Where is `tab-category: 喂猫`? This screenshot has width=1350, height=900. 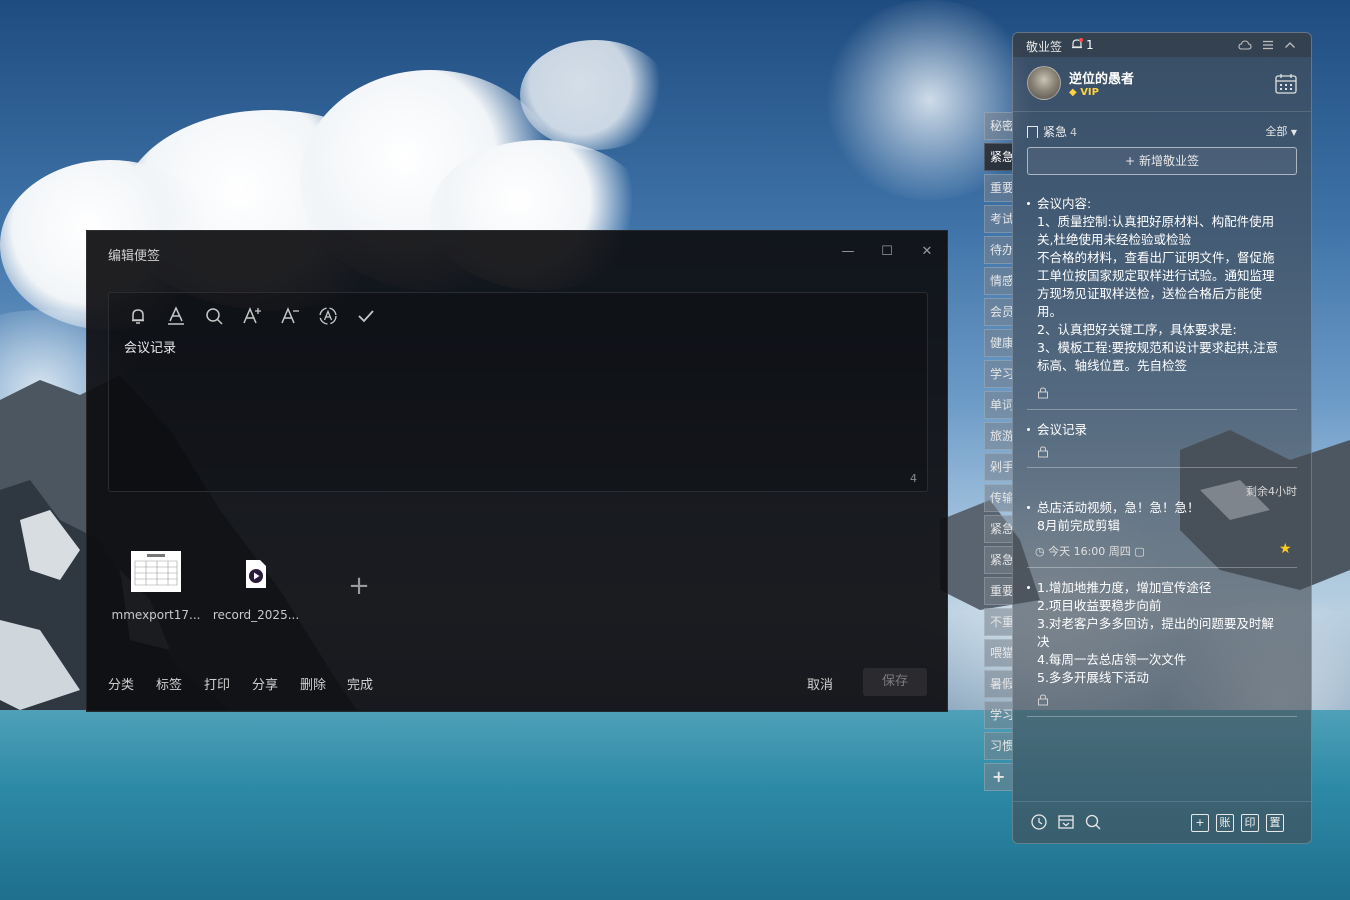
tab-category: 喂猫 is located at coordinates (998, 653).